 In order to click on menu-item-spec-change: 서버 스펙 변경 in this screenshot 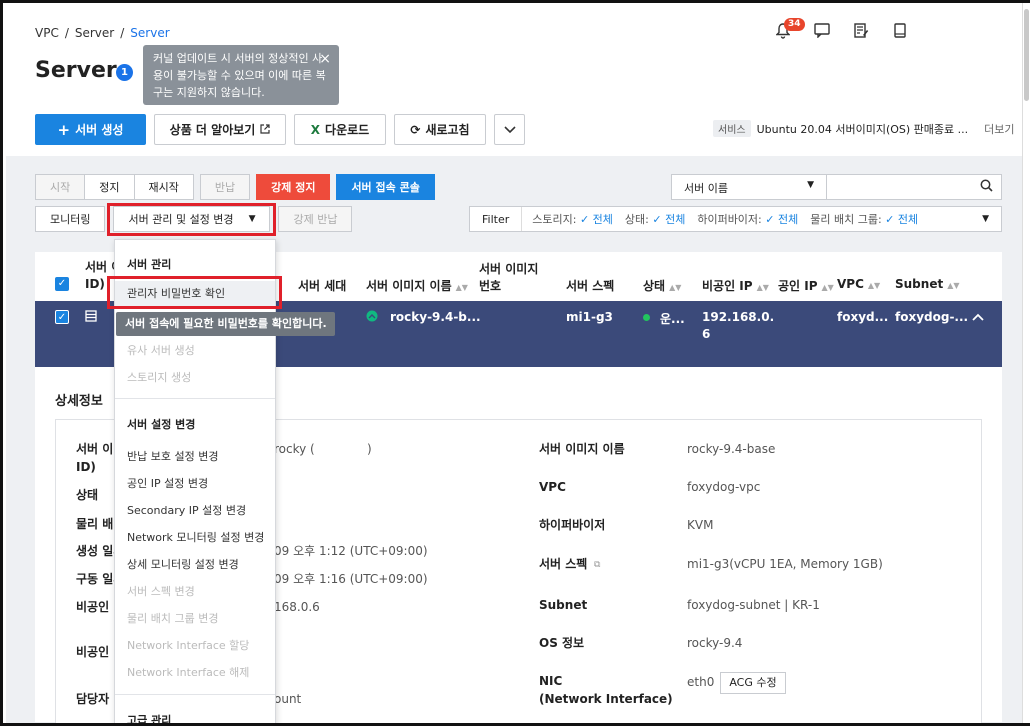, I will do `click(161, 591)`.